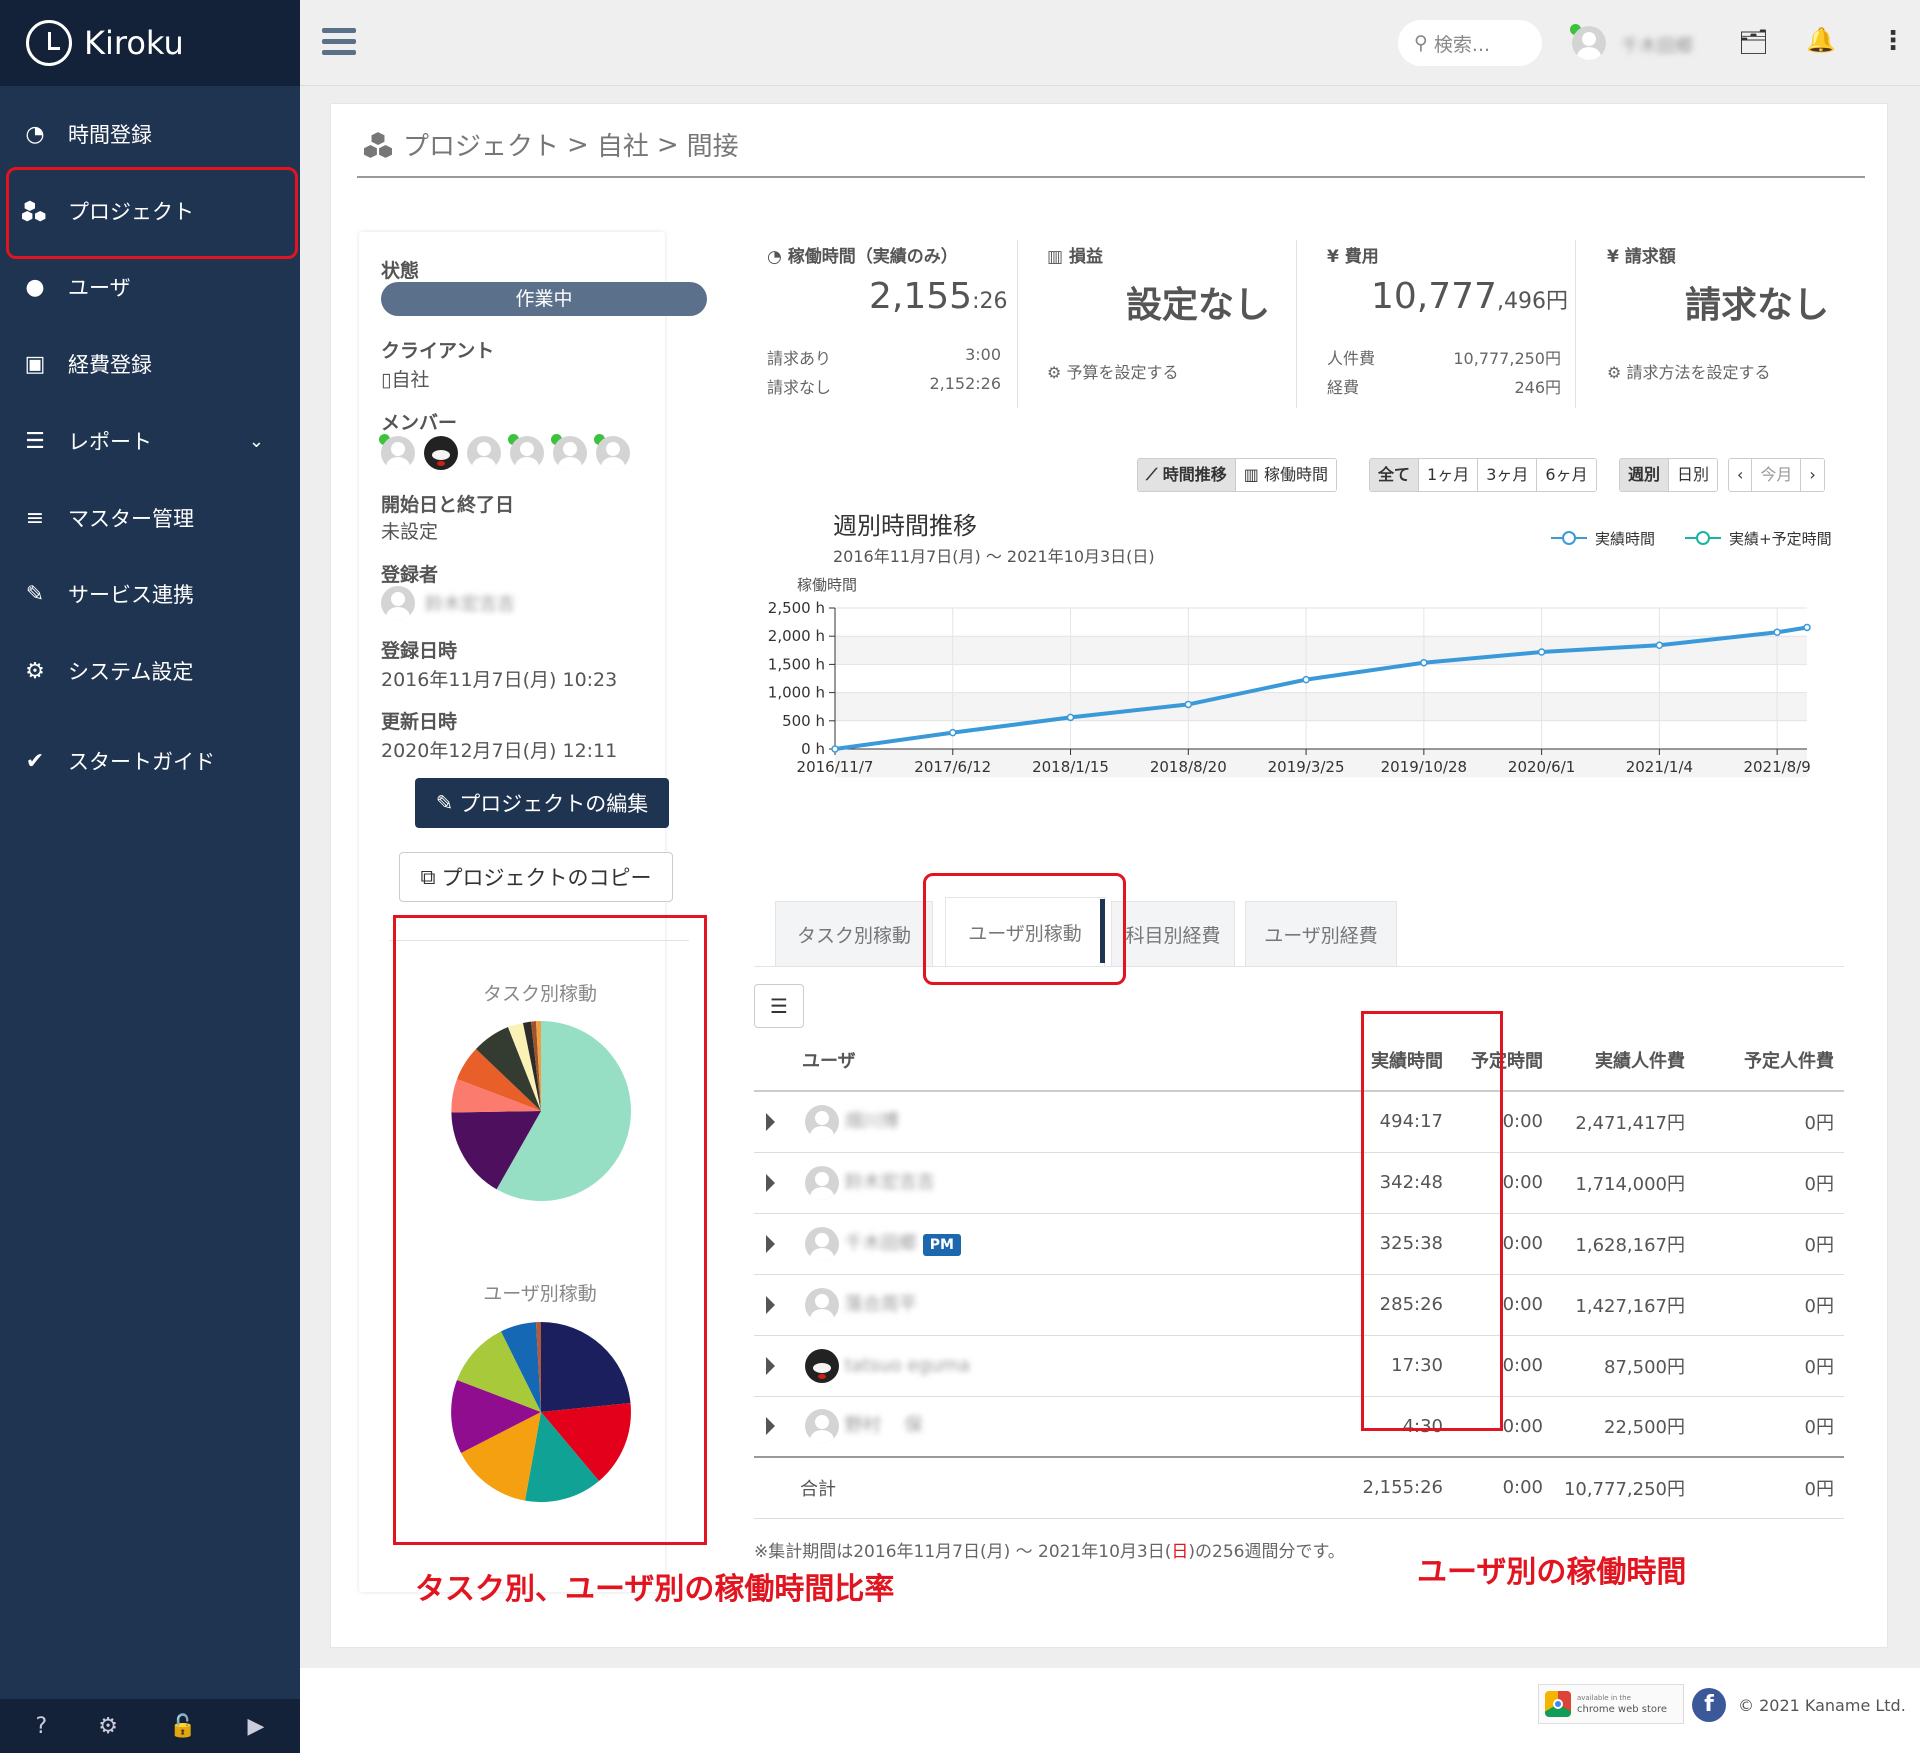  What do you see at coordinates (1198, 305) in the screenshot?
I see `pl-main: 設定なし` at bounding box center [1198, 305].